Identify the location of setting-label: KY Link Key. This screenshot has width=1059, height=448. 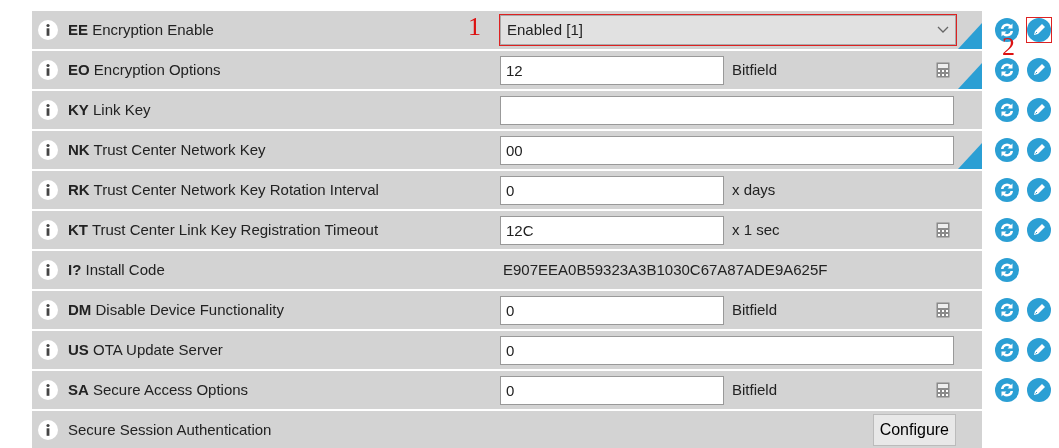
(109, 109).